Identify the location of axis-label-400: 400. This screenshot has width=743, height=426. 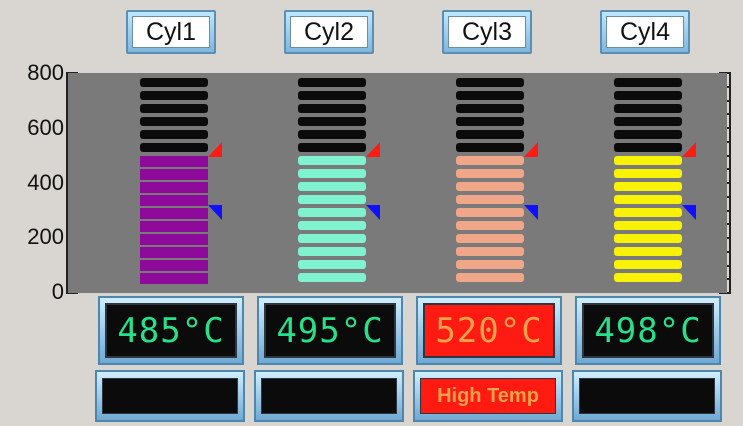
(45, 182).